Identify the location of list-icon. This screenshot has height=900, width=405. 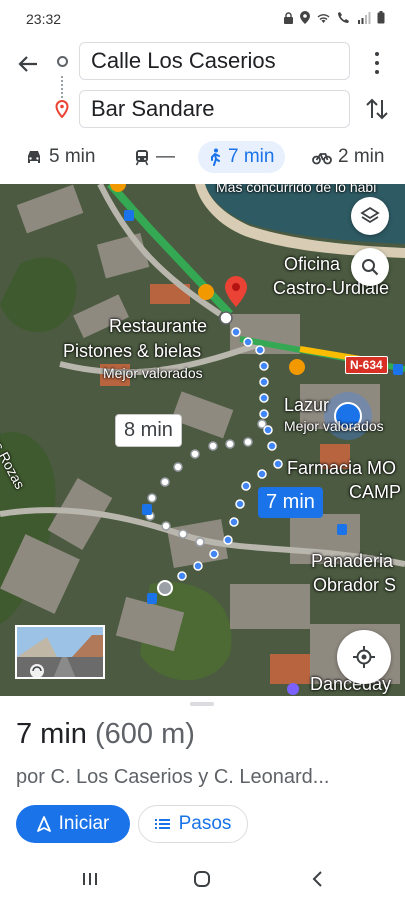
(162, 824).